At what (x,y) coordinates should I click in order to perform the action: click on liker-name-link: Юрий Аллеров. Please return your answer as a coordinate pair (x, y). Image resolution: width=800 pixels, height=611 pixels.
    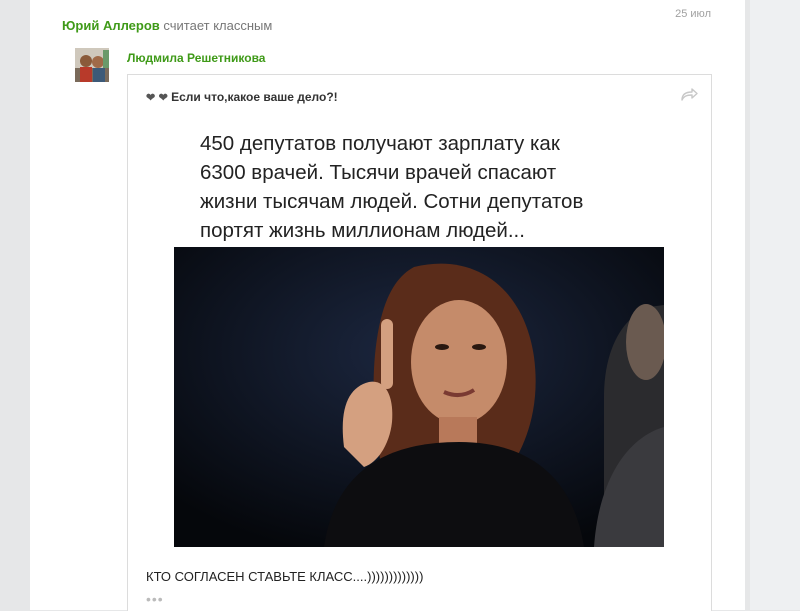
    Looking at the image, I should click on (111, 25).